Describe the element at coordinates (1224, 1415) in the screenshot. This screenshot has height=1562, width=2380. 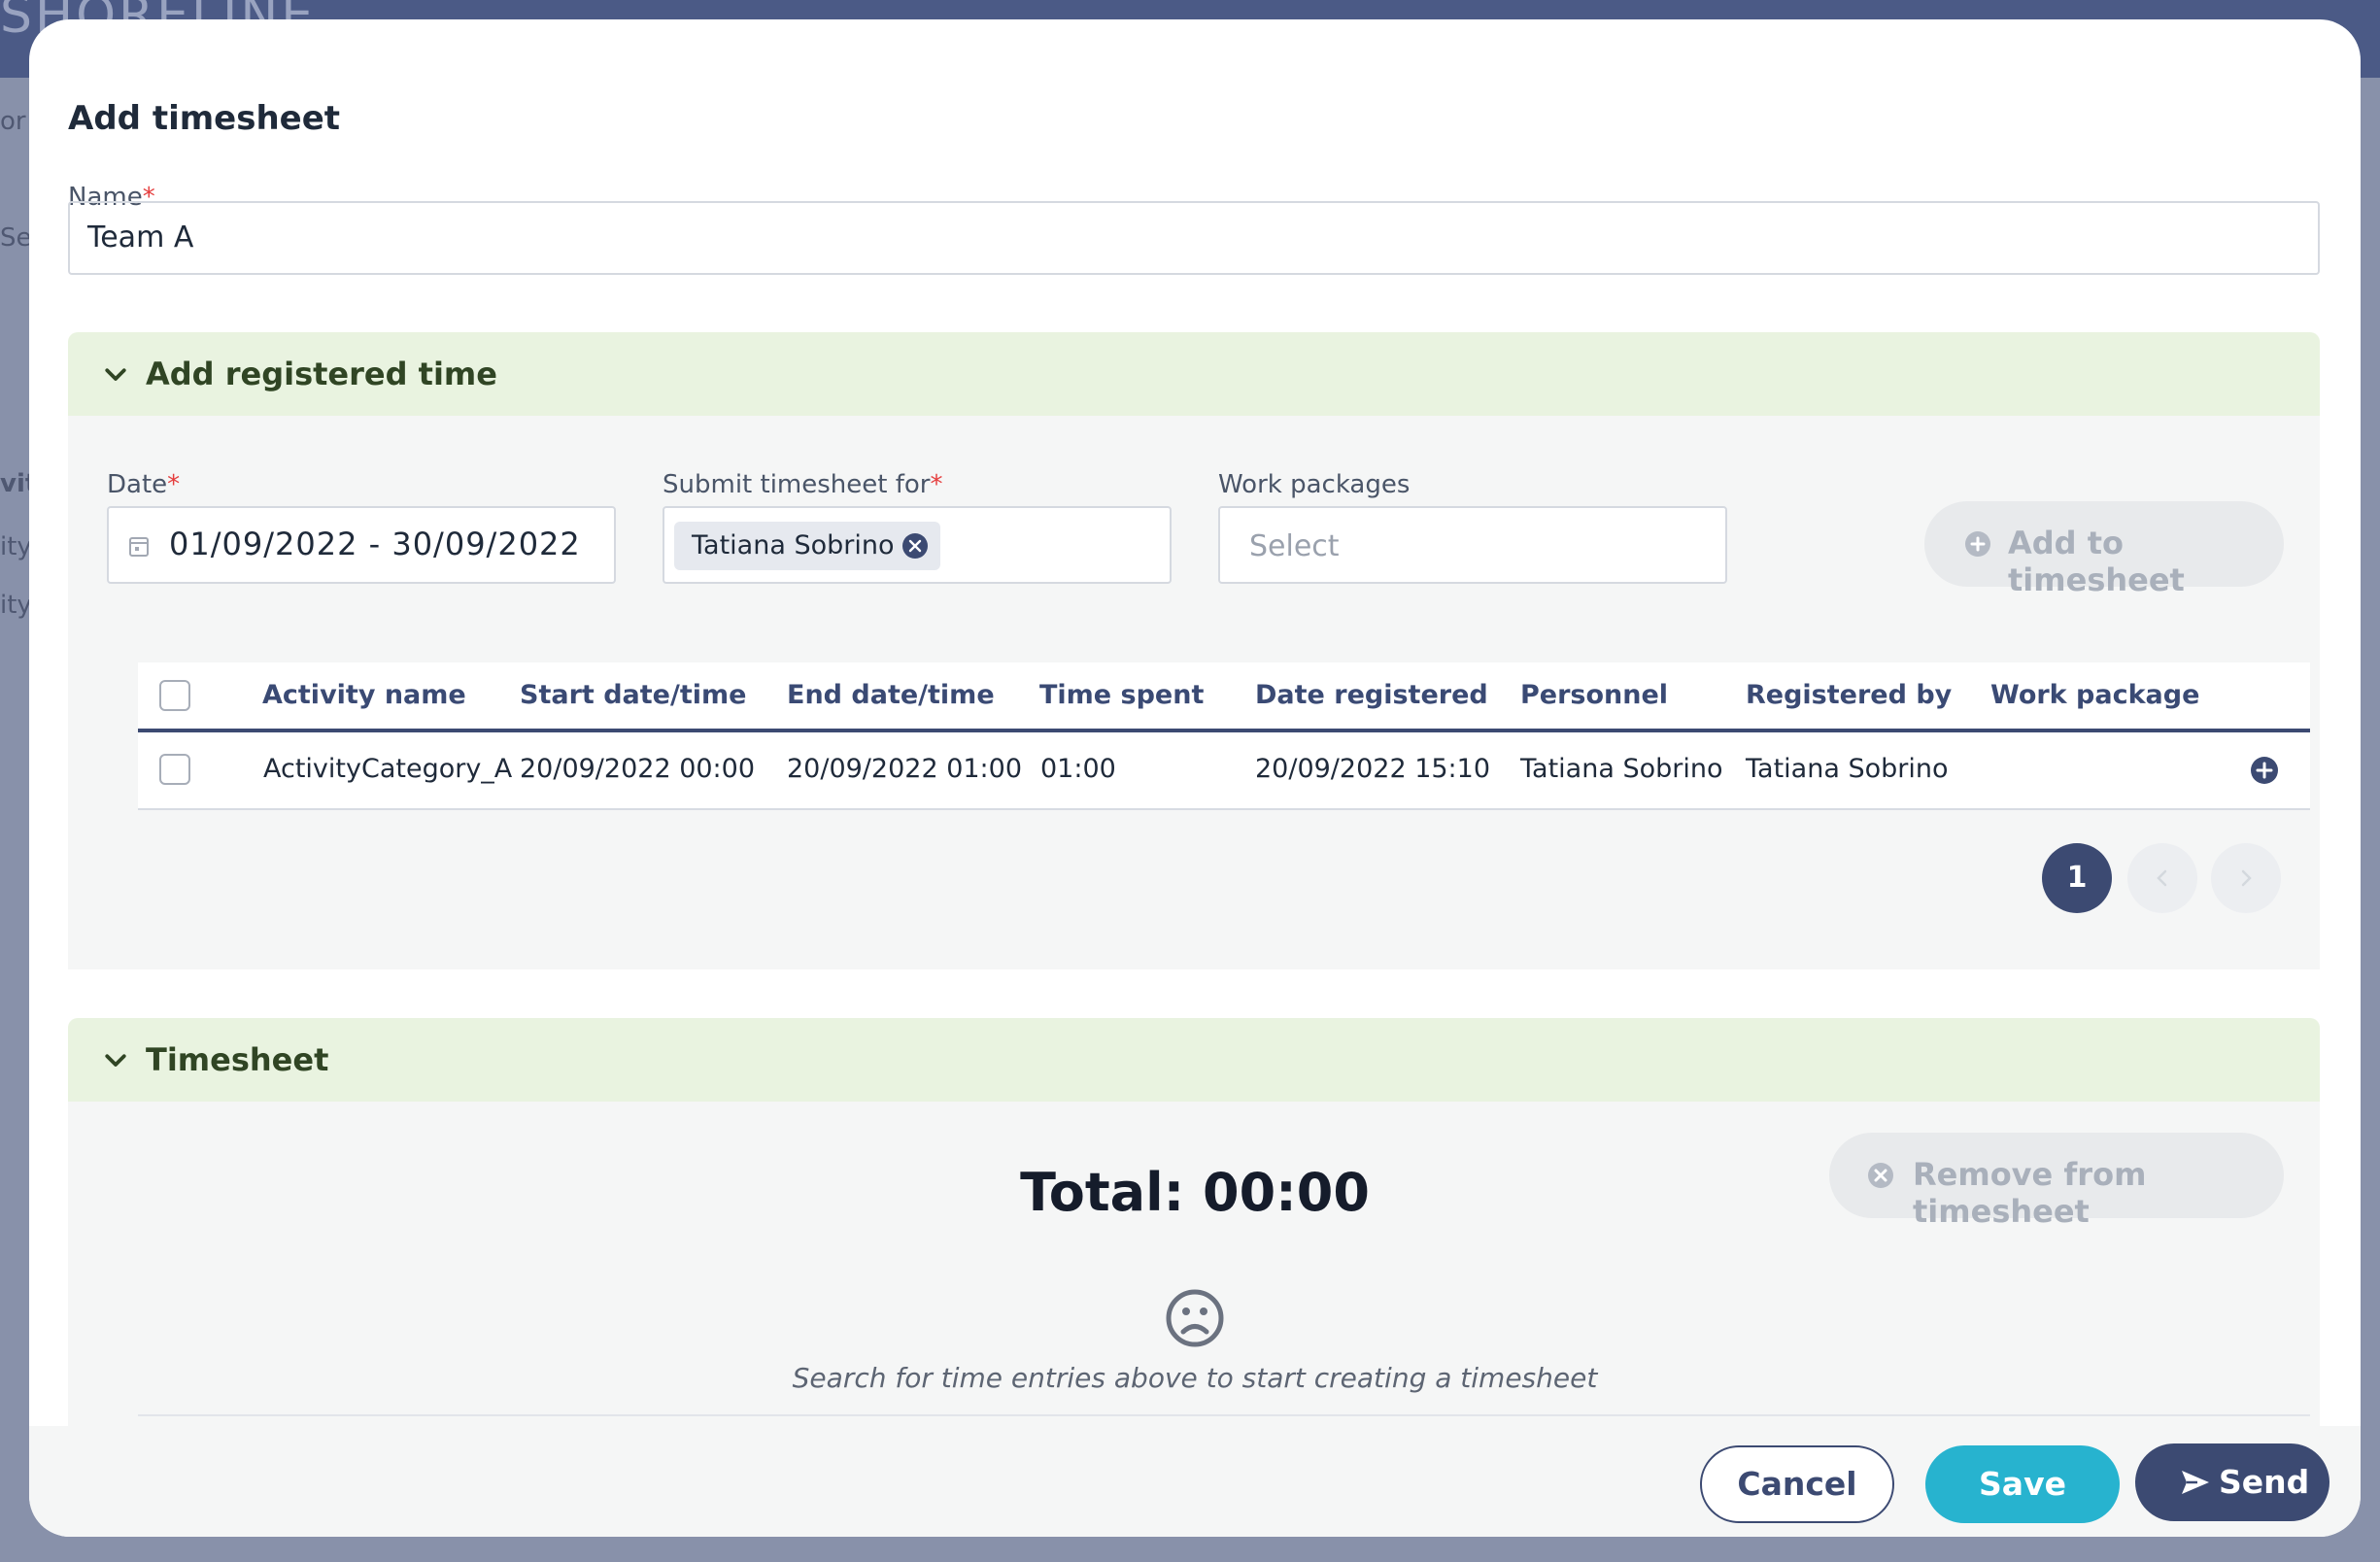
I see `divider` at that location.